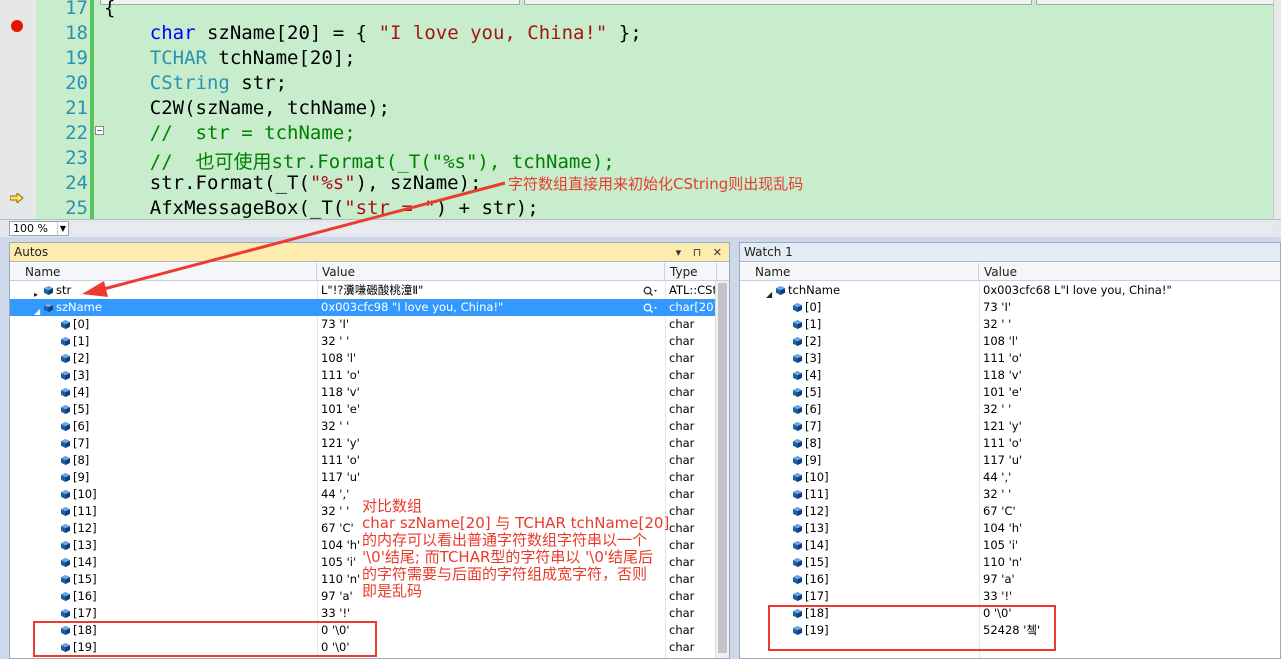  I want to click on collapse-icon: −, so click(99, 130).